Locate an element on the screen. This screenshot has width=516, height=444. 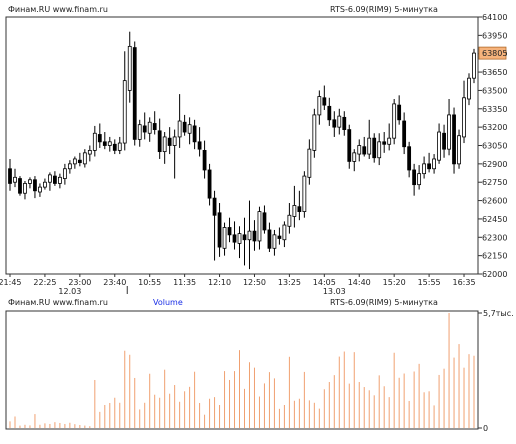
volume-zero-label: 0 is located at coordinates (485, 428).